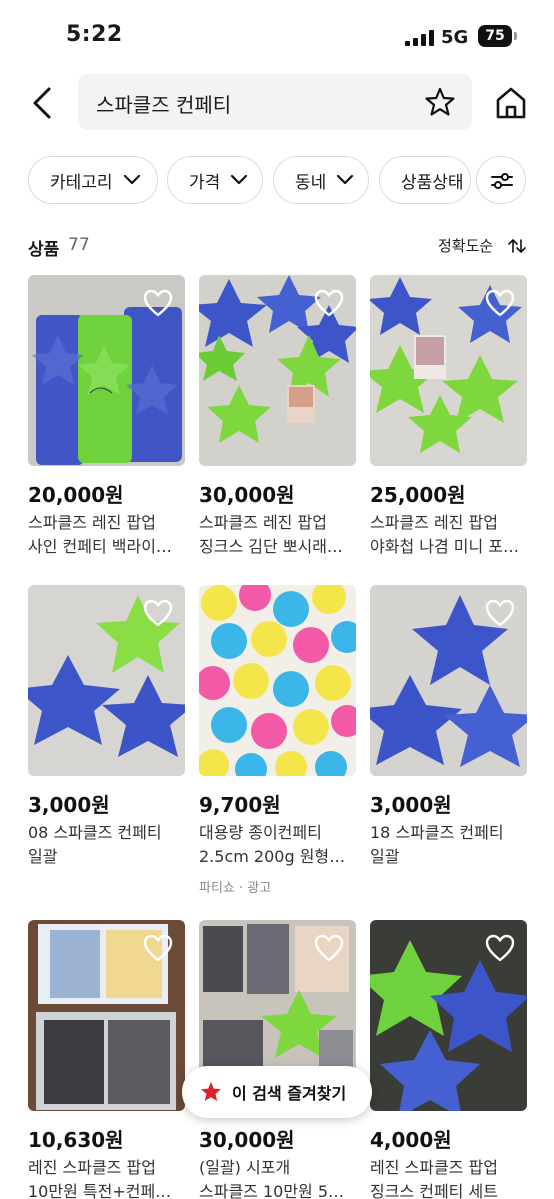  What do you see at coordinates (515, 36) in the screenshot?
I see `battery-tip` at bounding box center [515, 36].